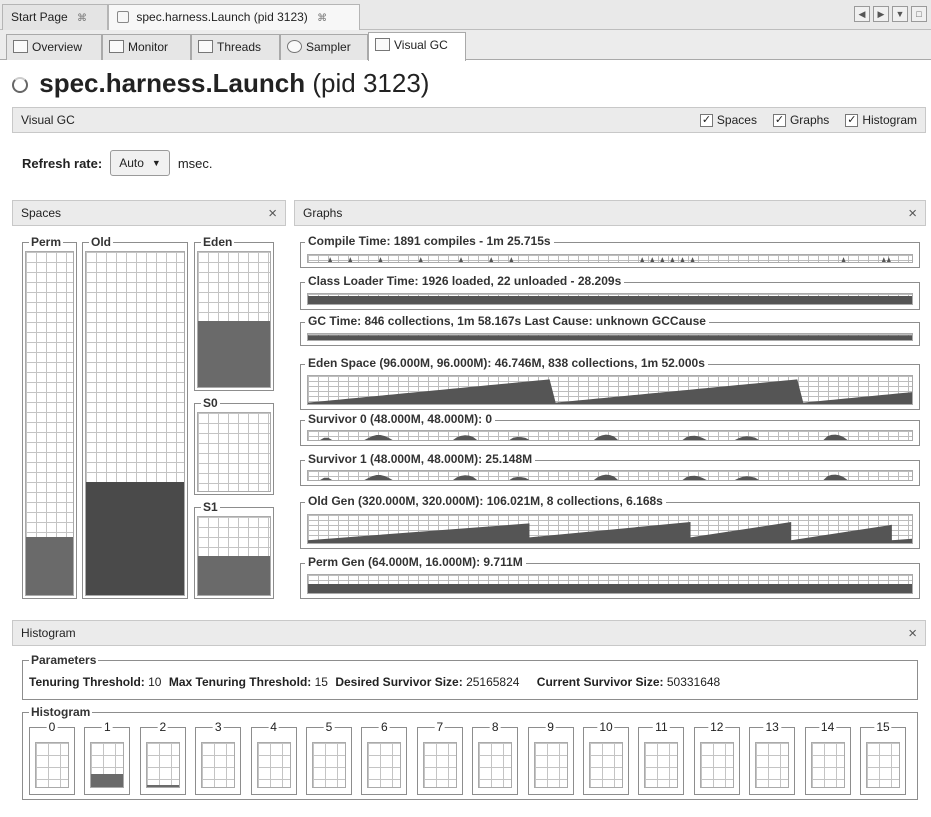 The height and width of the screenshot is (817, 931). I want to click on page-title: spec.harness.Launch (pid 3123), so click(220, 83).